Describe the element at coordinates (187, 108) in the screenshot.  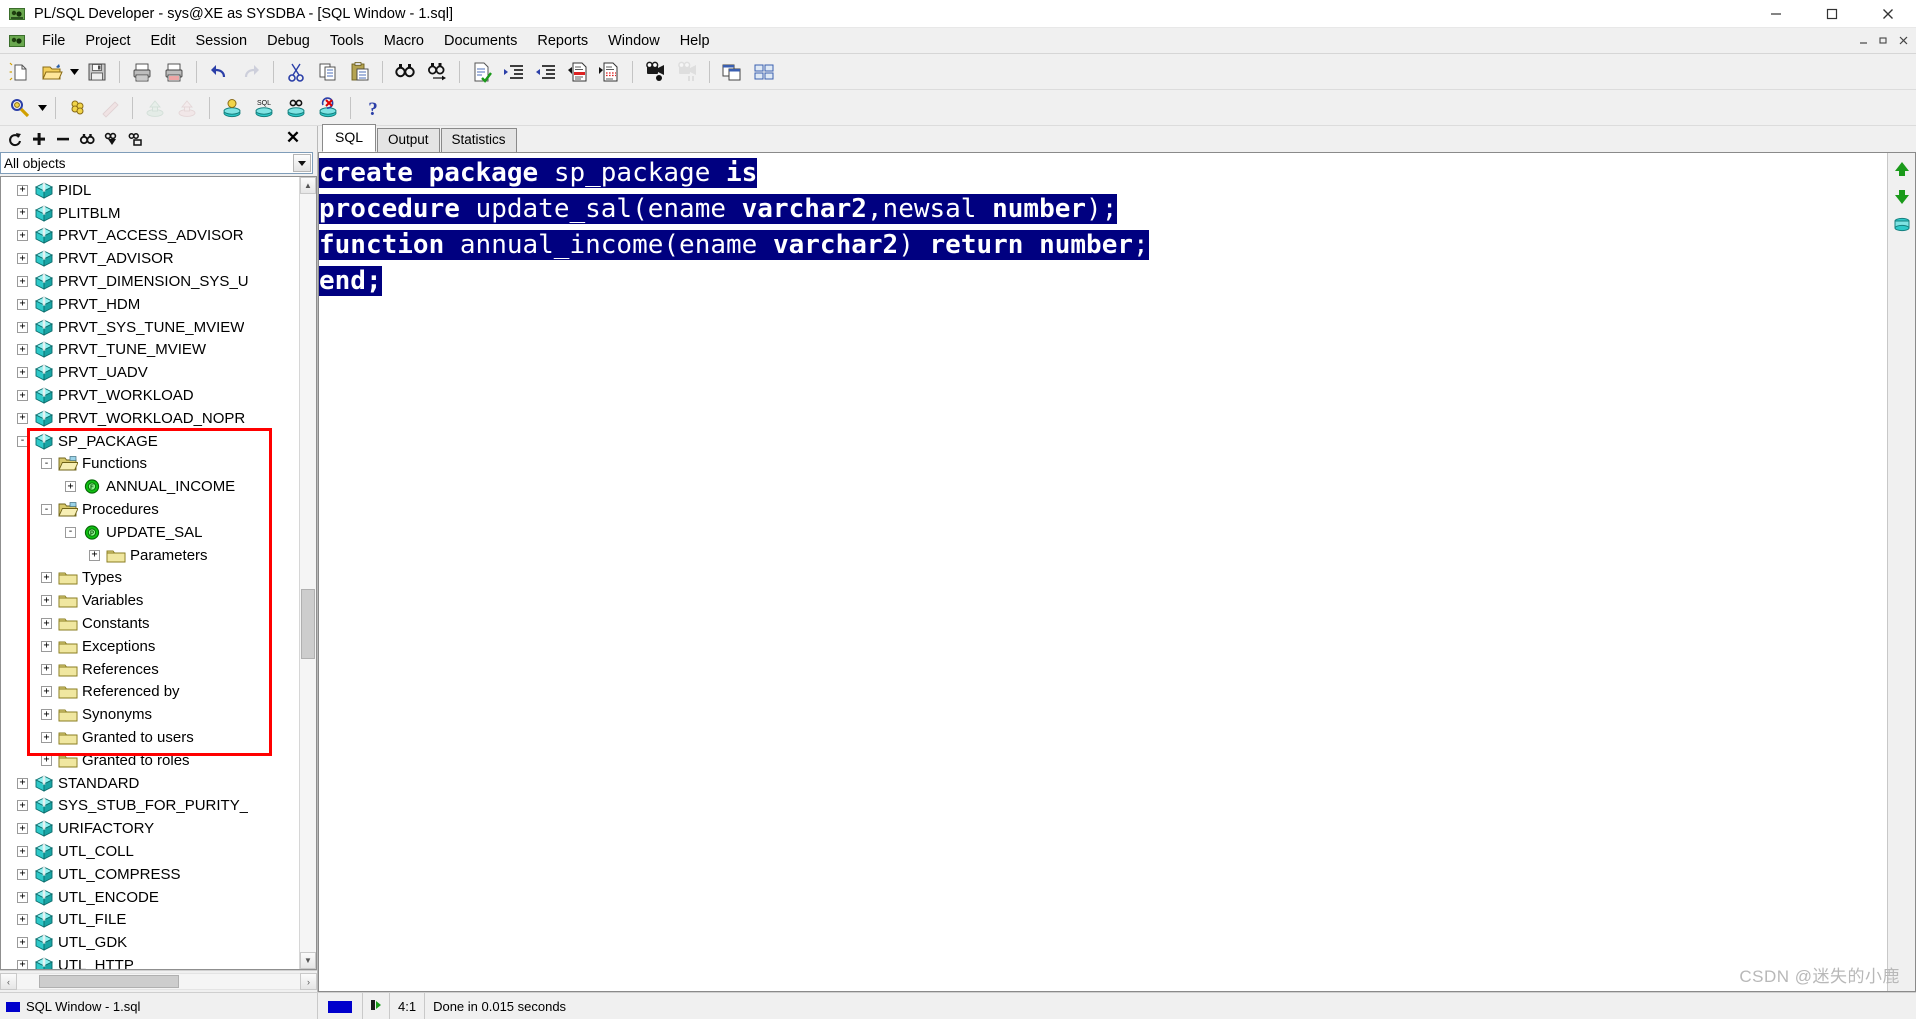
I see `export-icon` at that location.